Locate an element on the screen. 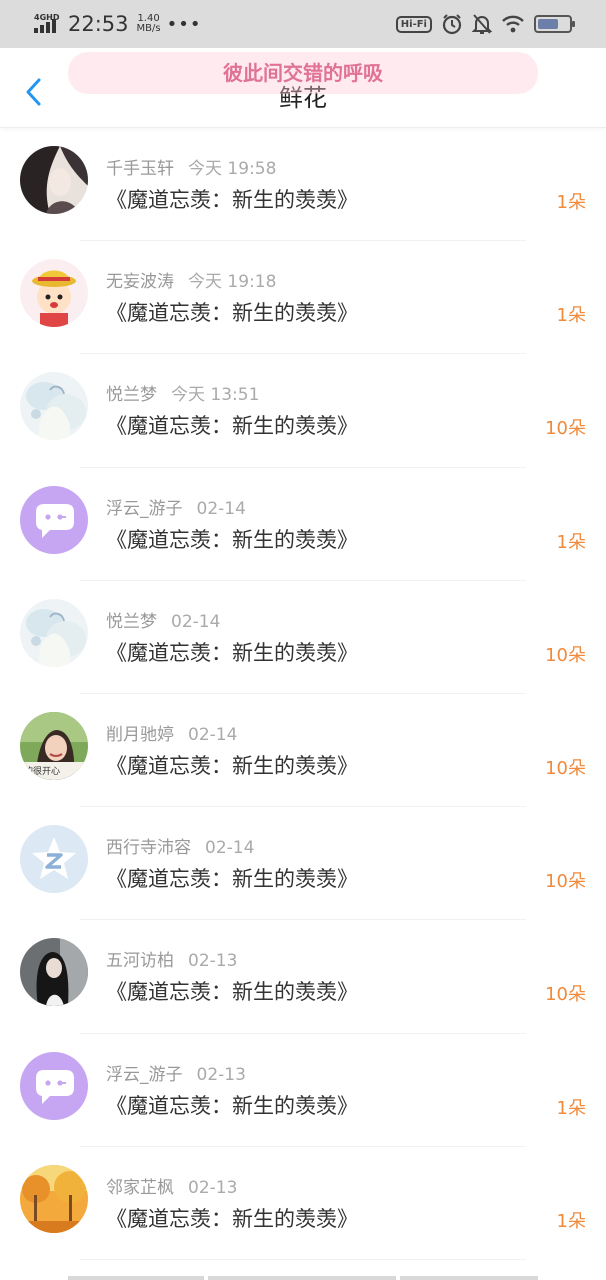 The image size is (606, 1280). item-meta: 千手玉轩 今天 19:58 is located at coordinates (191, 166).